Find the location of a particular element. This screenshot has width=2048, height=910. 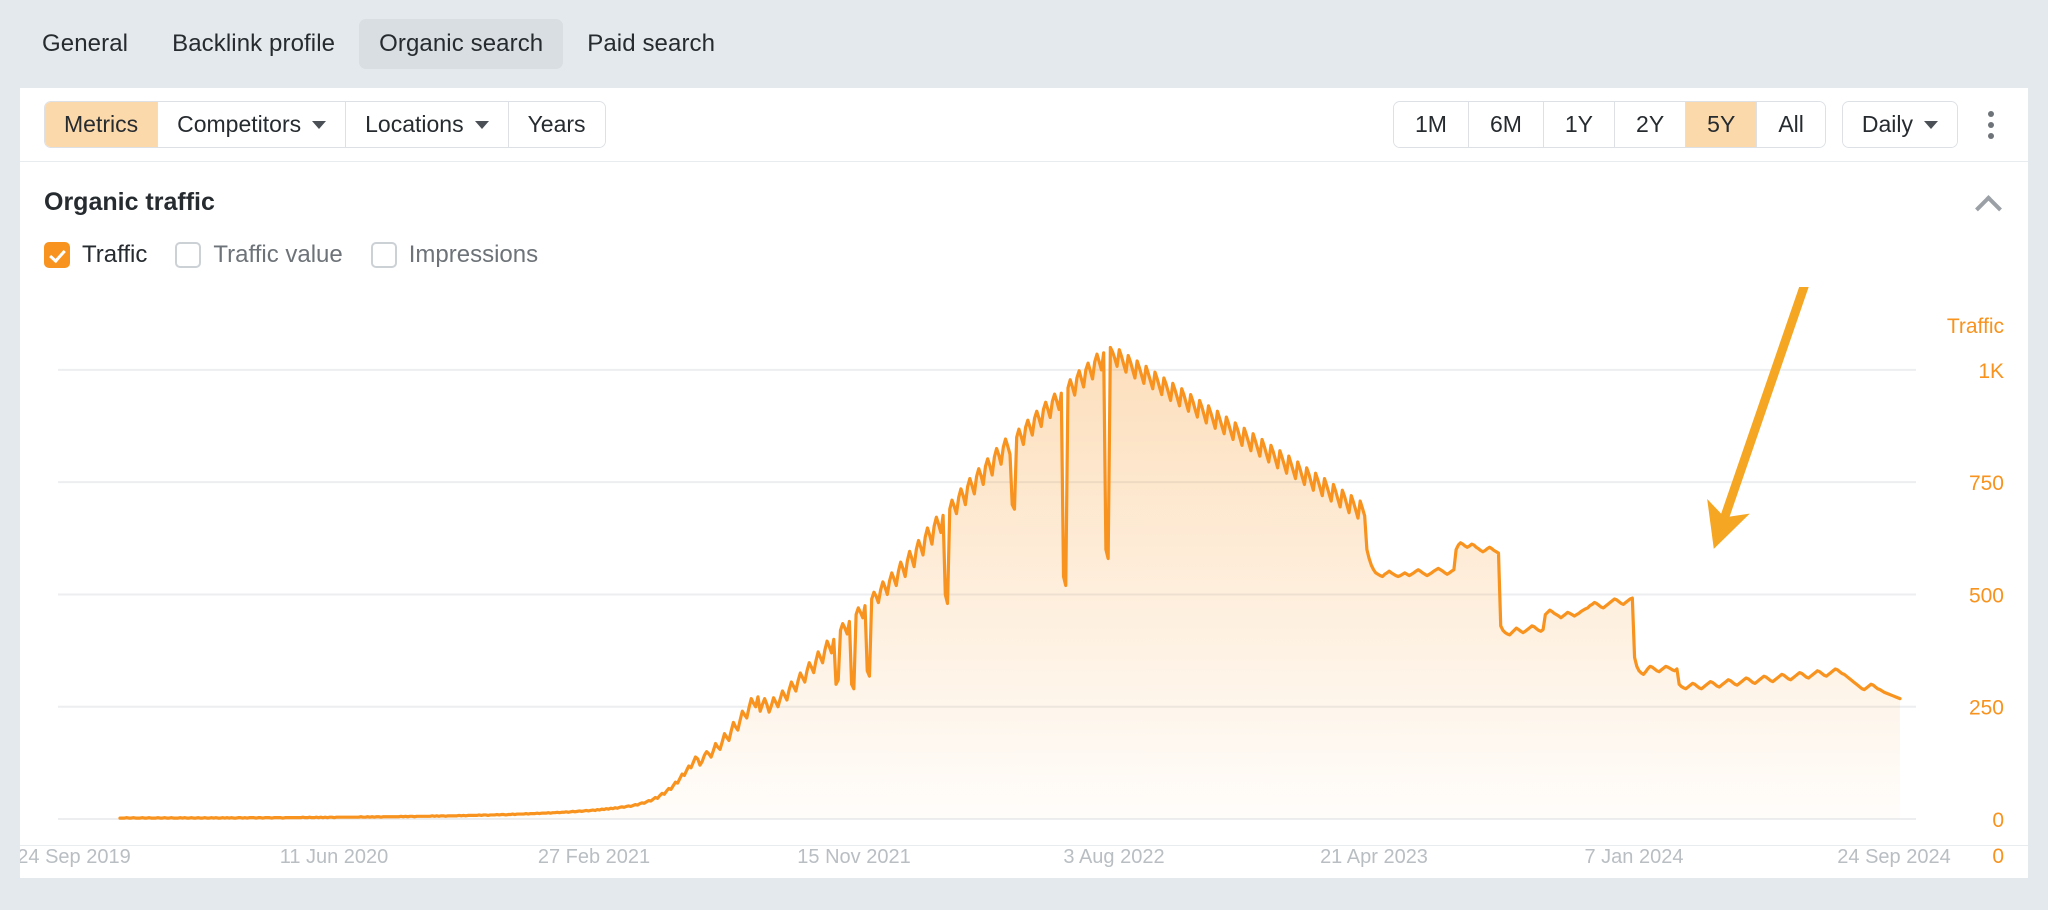

legend-label-traffic: Traffic is located at coordinates (115, 254).